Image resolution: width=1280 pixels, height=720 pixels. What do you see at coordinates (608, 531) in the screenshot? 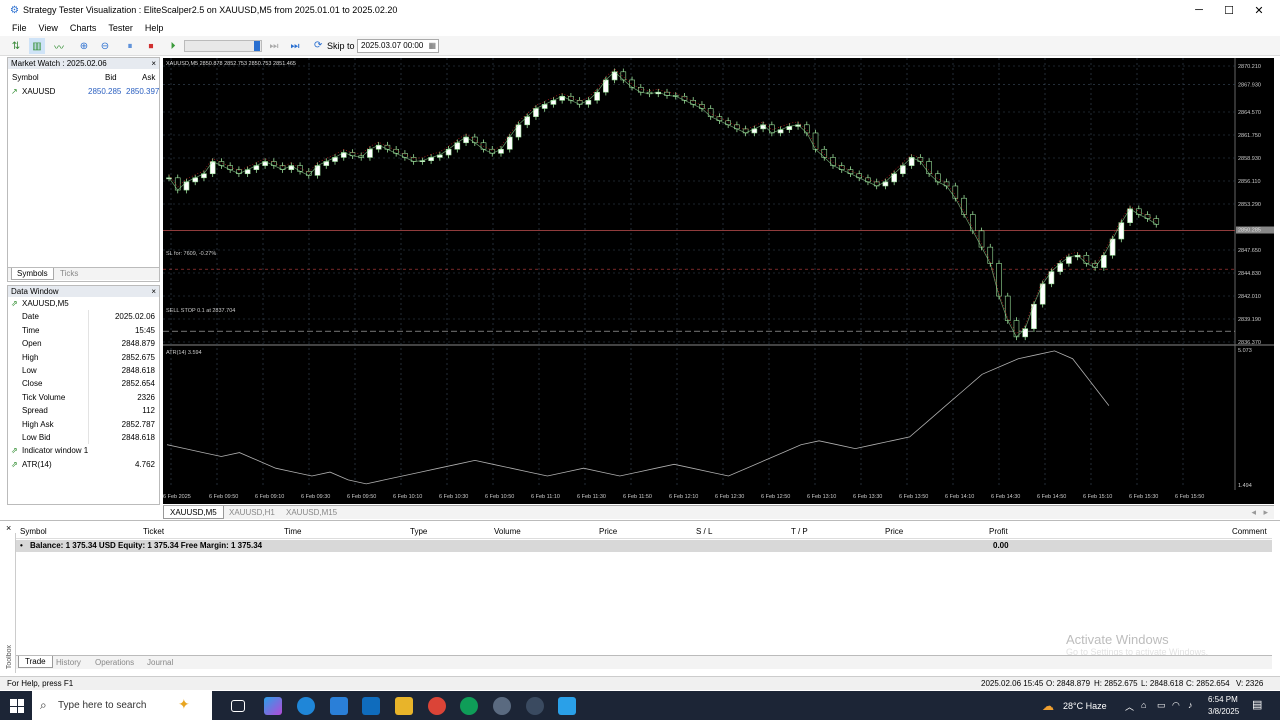
I see `col-price: Price` at bounding box center [608, 531].